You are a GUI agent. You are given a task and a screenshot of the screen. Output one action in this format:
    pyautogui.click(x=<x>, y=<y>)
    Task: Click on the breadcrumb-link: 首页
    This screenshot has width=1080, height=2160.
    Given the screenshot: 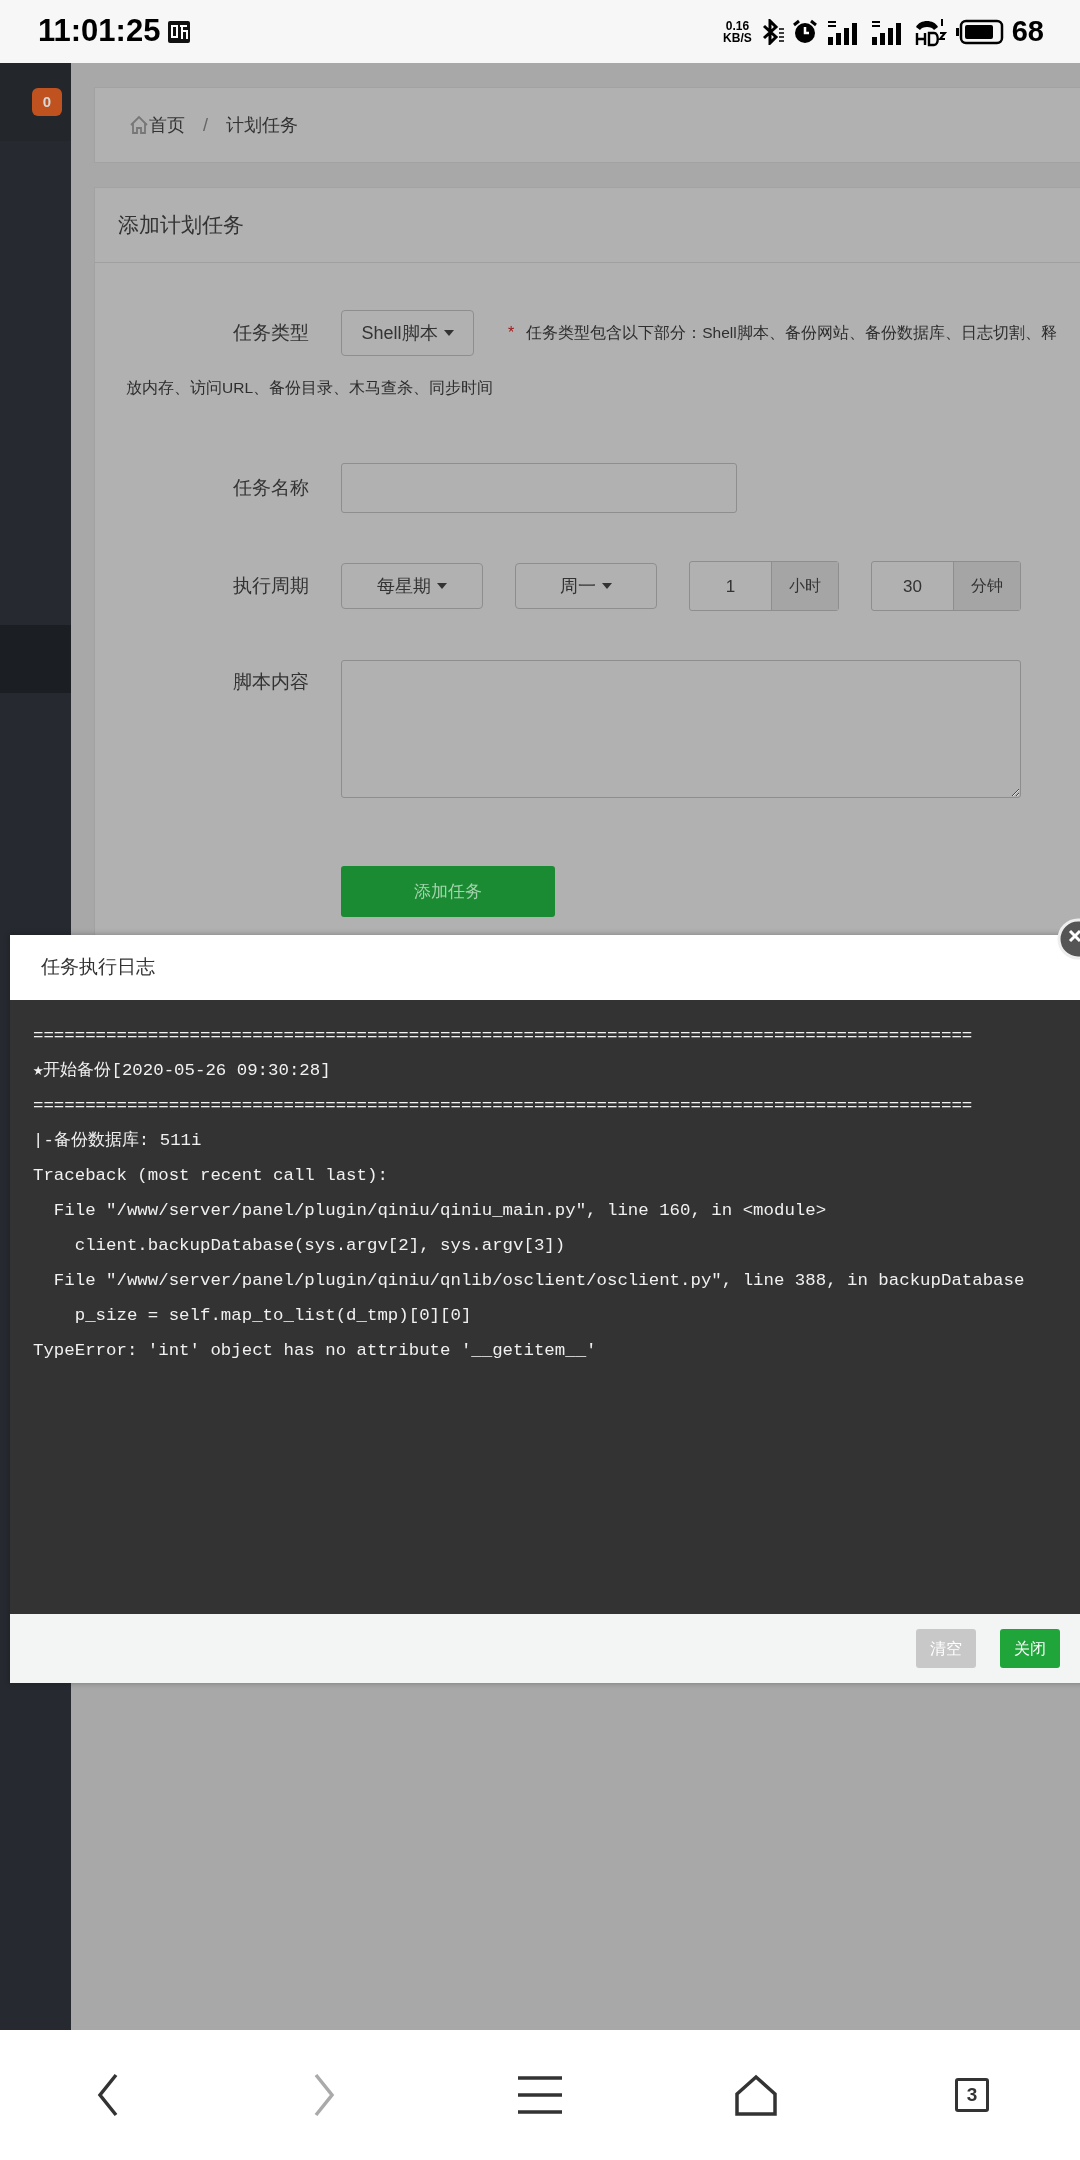 What is the action you would take?
    pyautogui.click(x=167, y=125)
    